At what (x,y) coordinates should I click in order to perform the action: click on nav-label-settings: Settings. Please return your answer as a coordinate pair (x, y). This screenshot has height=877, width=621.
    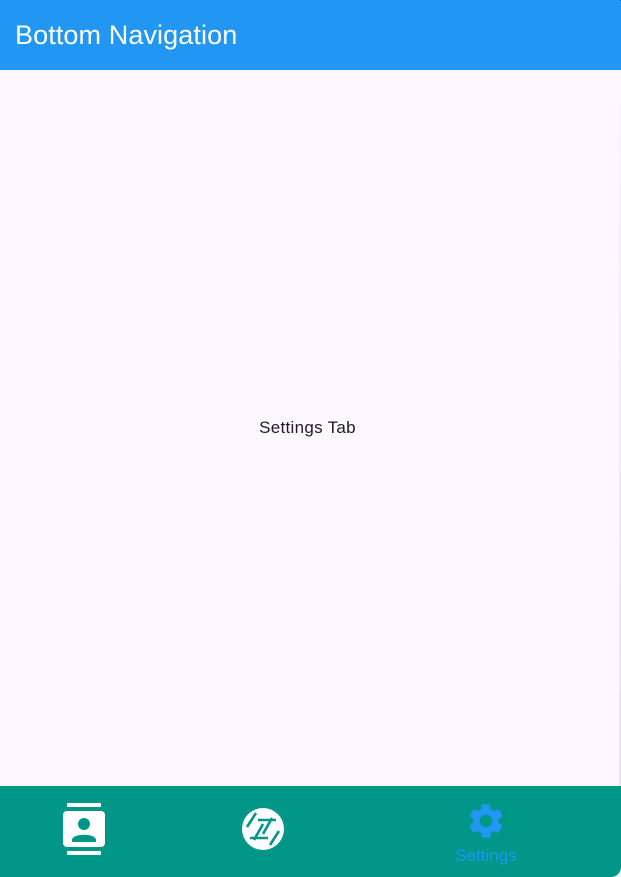
    Looking at the image, I should click on (486, 855).